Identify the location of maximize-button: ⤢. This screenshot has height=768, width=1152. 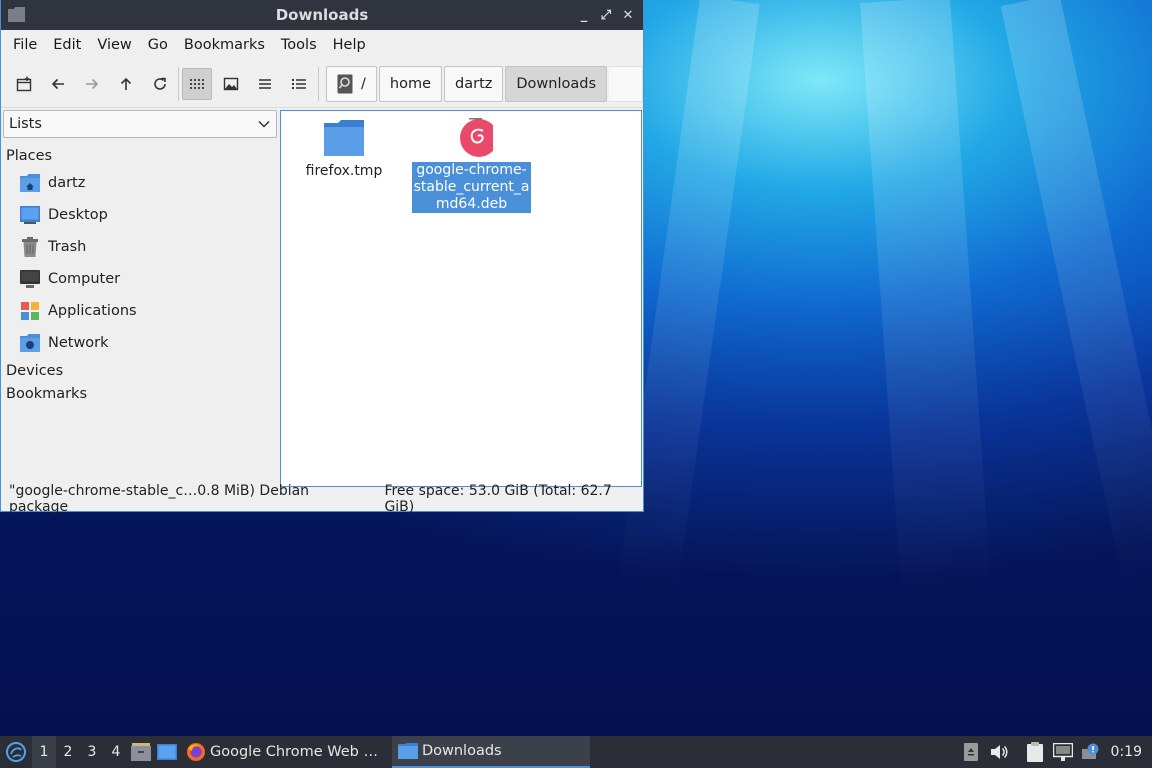
(606, 15).